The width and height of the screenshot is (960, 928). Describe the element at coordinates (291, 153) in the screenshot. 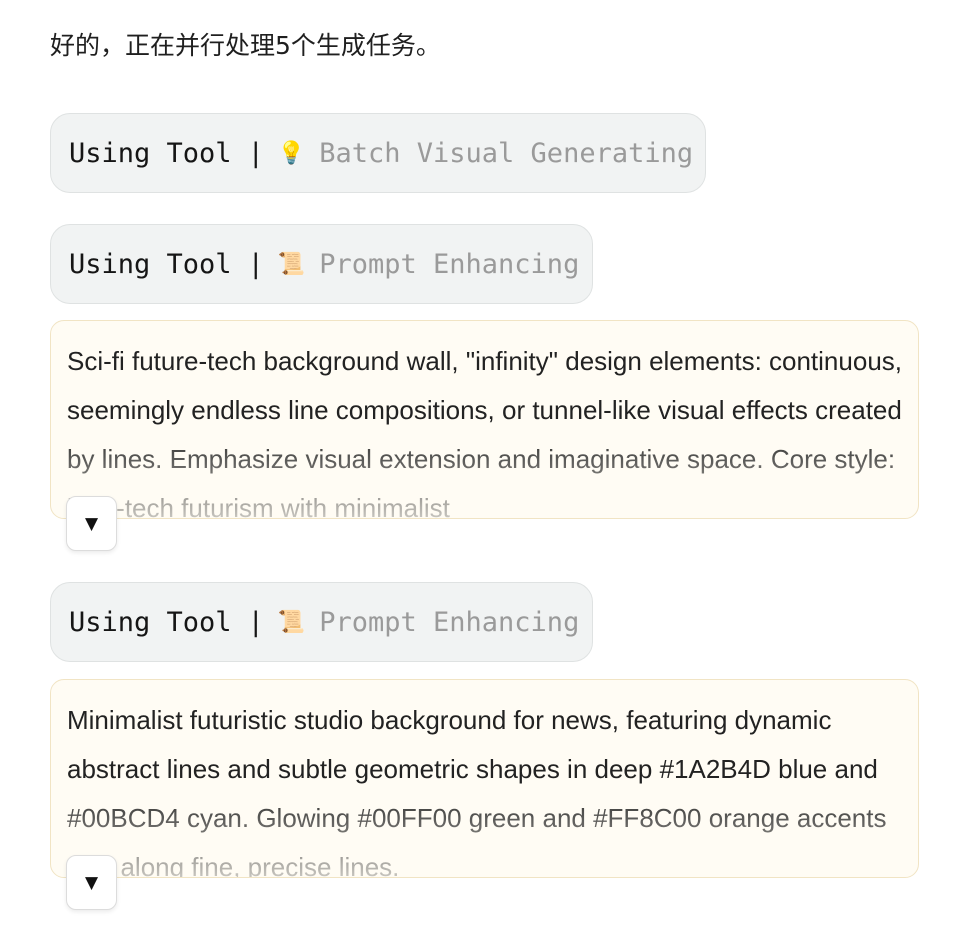

I see `lightbulb-icon: 💡` at that location.